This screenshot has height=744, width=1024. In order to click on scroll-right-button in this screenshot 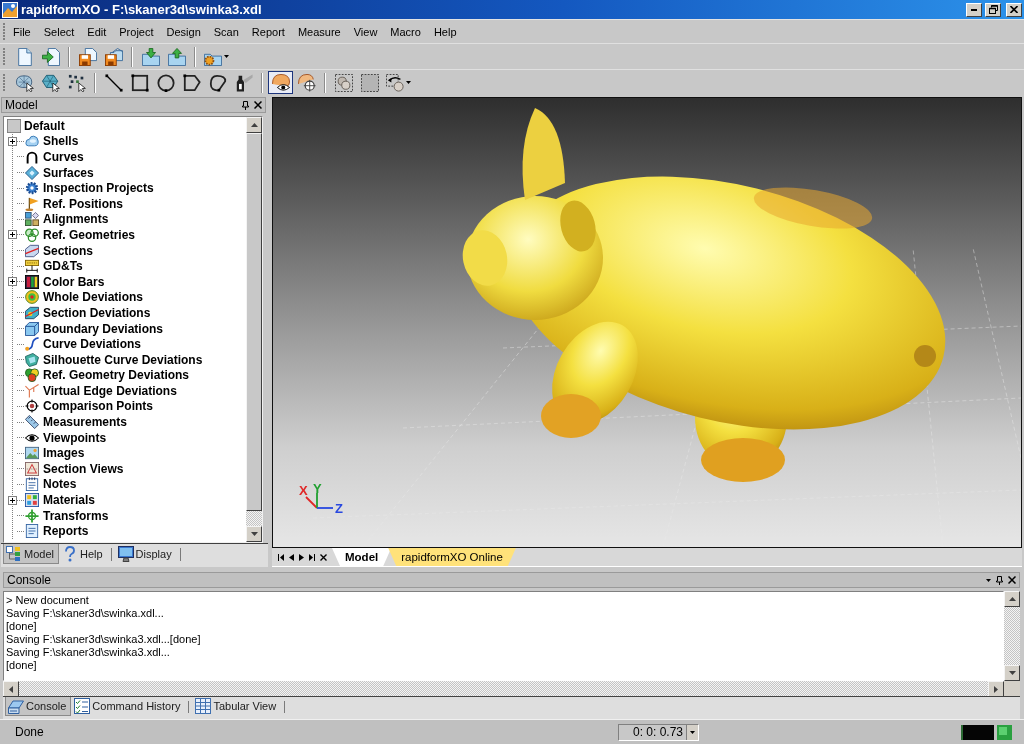, I will do `click(996, 689)`.